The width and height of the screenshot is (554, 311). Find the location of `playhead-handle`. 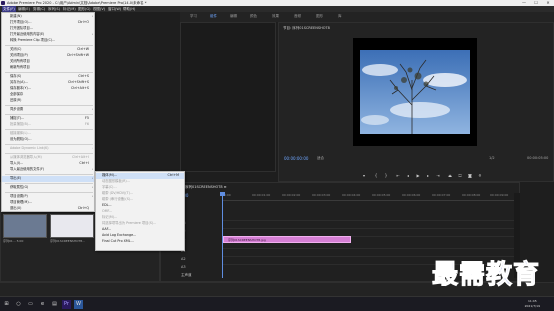

playhead-handle is located at coordinates (222, 194).